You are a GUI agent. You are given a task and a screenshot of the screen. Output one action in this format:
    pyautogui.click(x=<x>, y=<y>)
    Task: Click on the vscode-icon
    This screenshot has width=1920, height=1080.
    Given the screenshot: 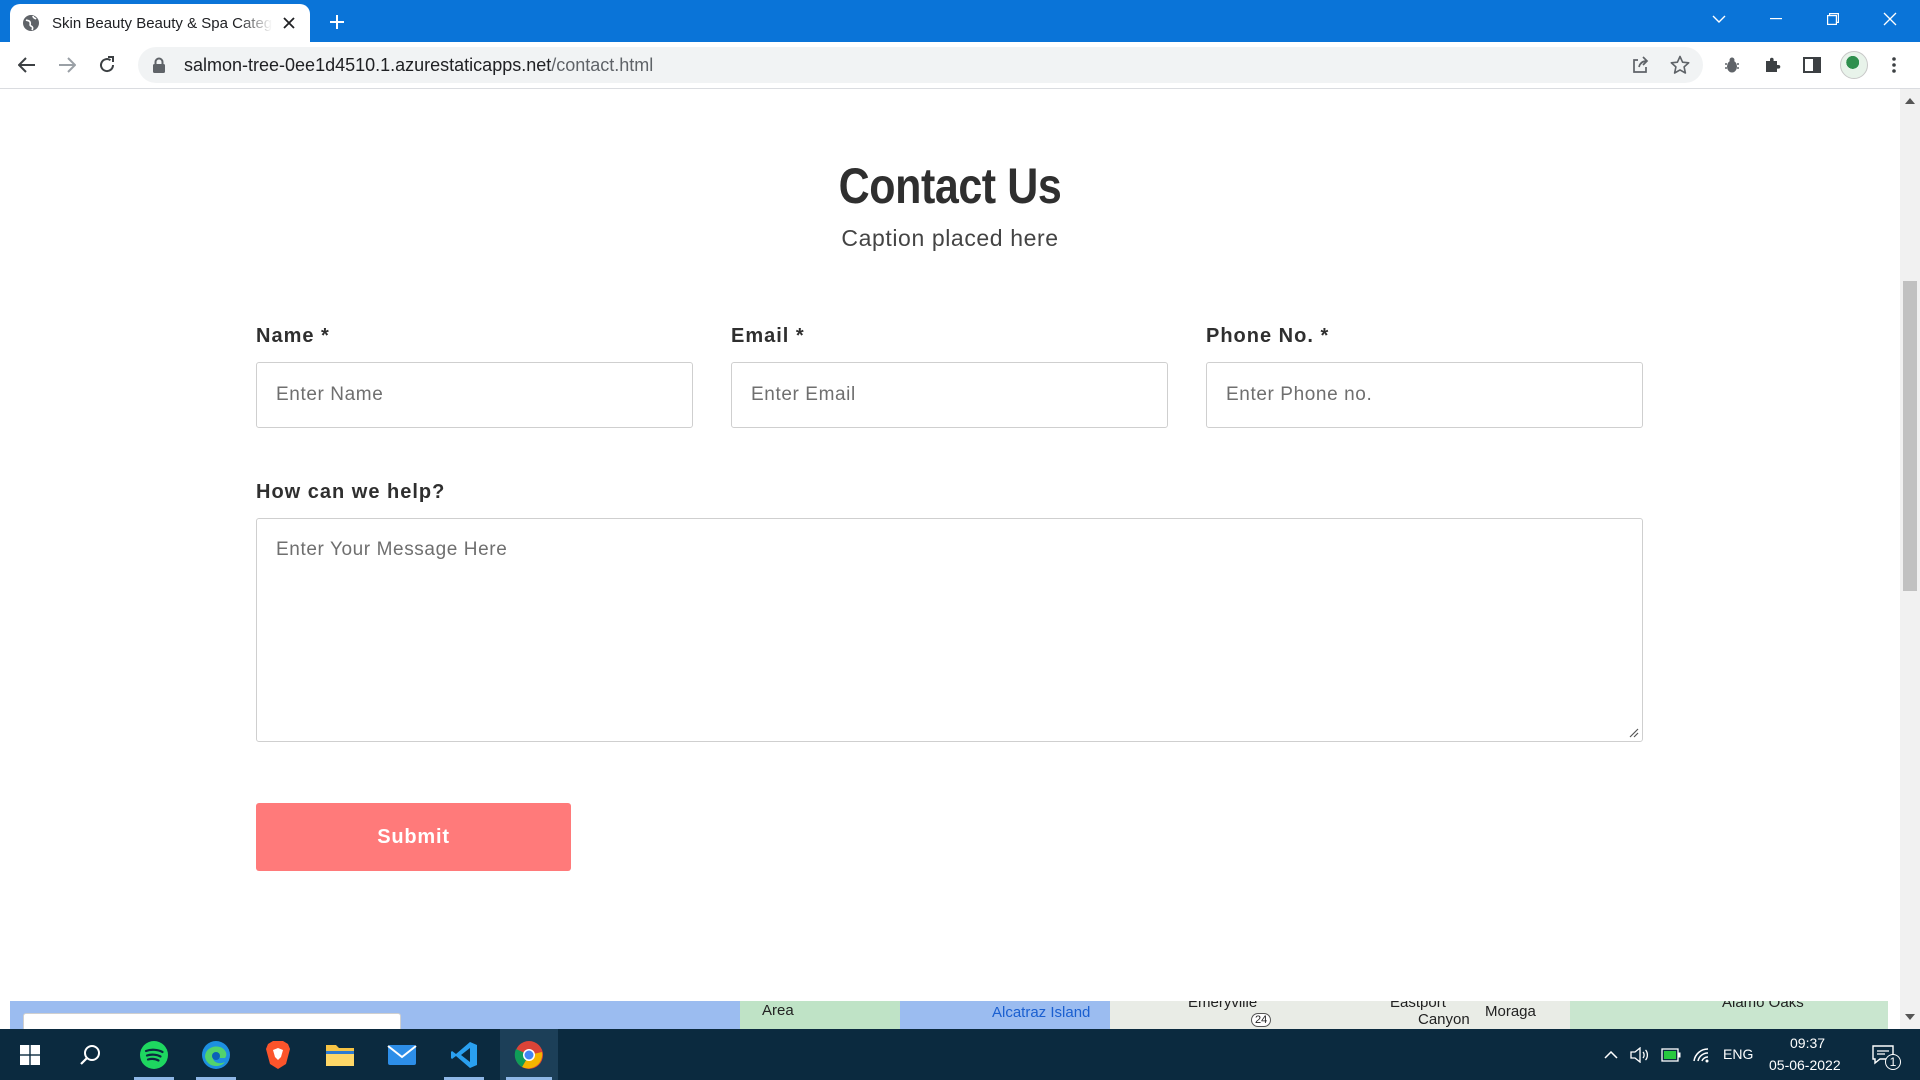 What is the action you would take?
    pyautogui.click(x=464, y=1054)
    